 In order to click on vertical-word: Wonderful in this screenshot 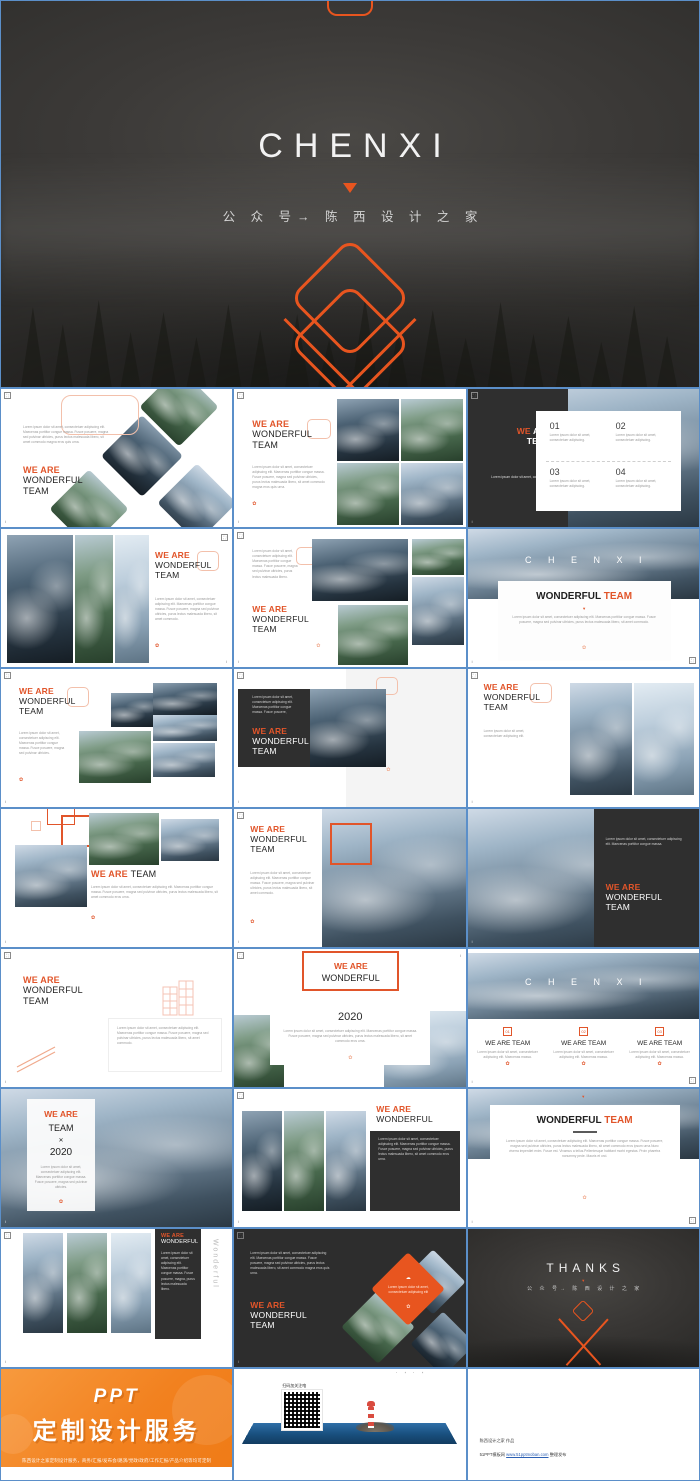, I will do `click(215, 1264)`.